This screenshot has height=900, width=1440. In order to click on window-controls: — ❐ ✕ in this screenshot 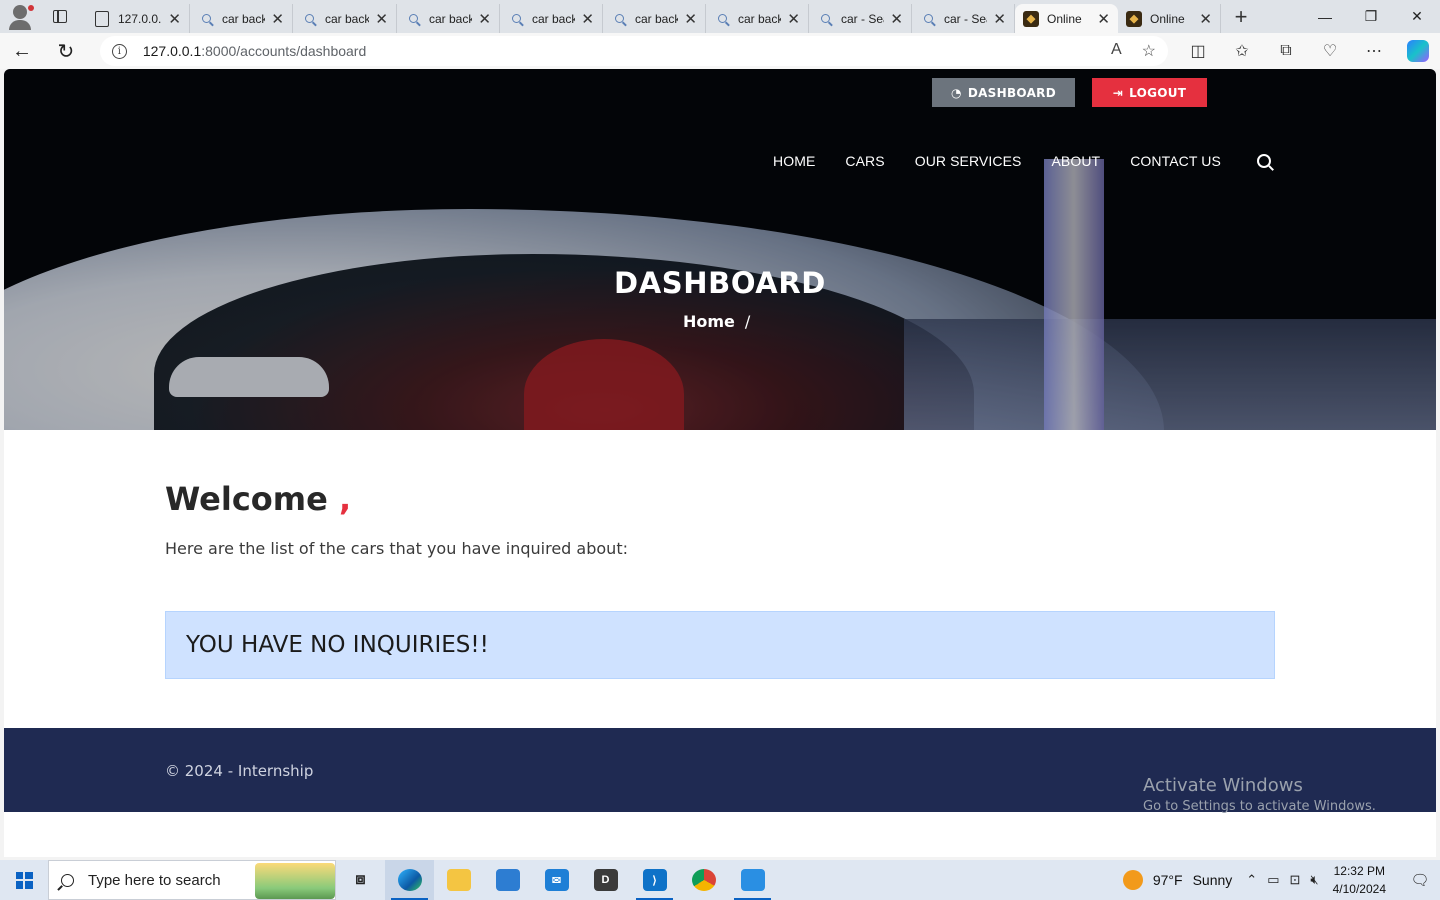, I will do `click(1371, 16)`.